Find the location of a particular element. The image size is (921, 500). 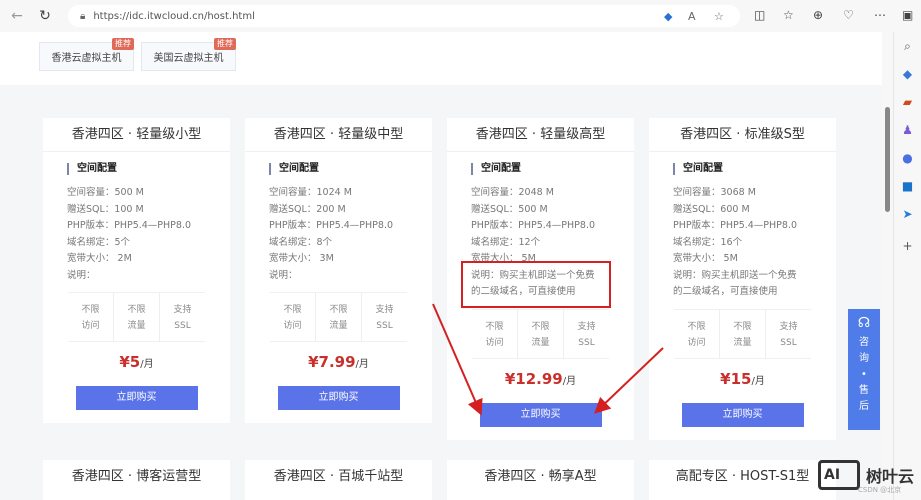

arrow-right is located at coordinates (629, 380).